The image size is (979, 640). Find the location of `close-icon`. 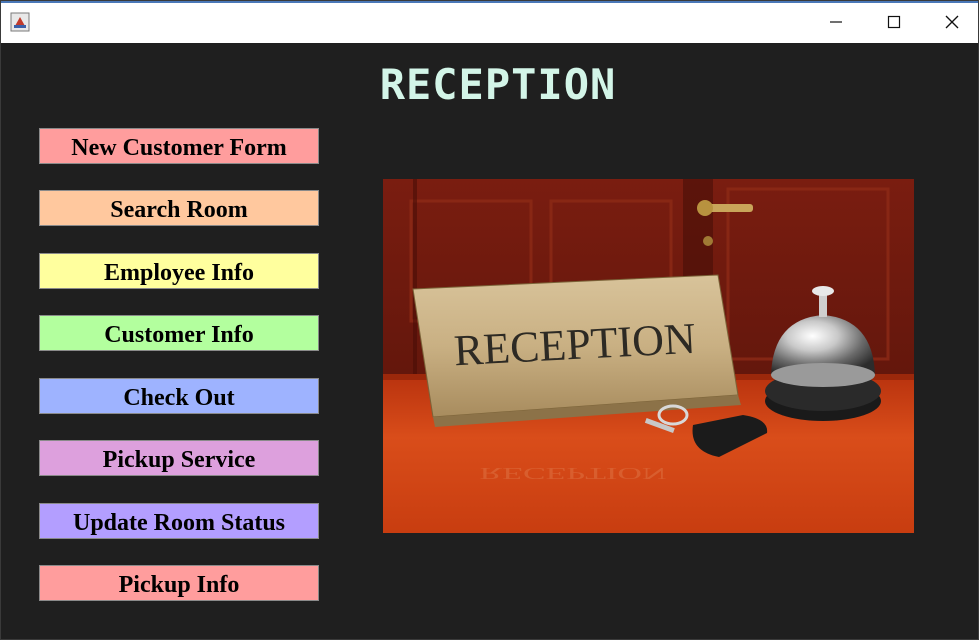

close-icon is located at coordinates (952, 22).